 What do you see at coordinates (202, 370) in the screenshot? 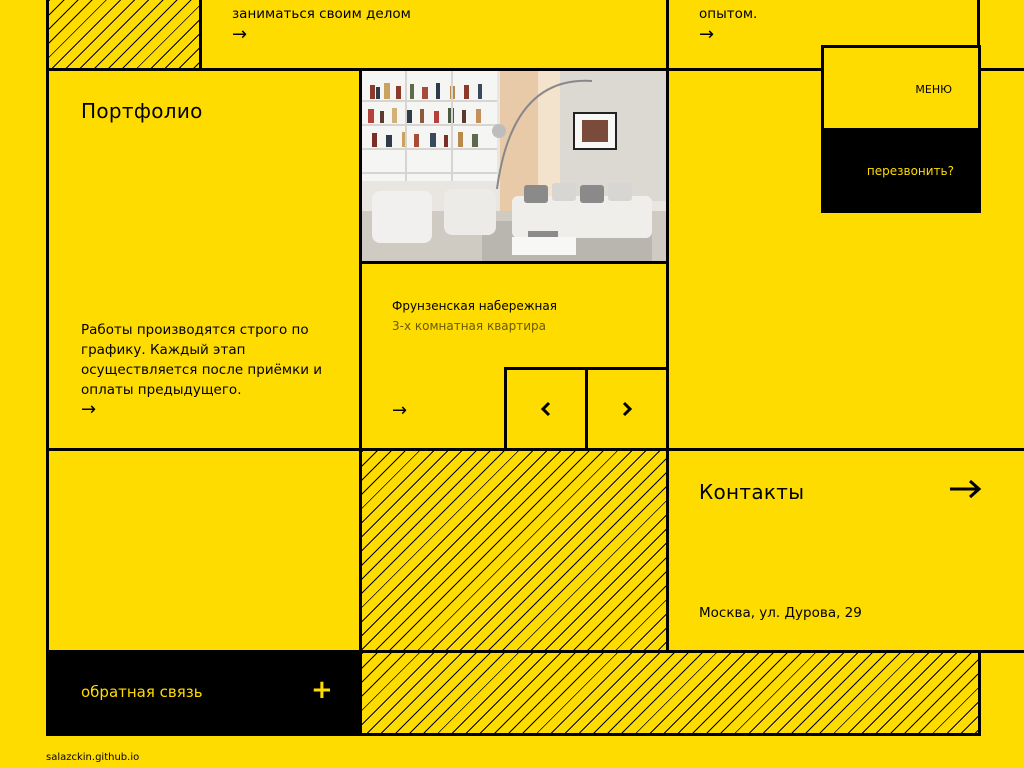
I see `portfolio-description-line: осуществляется после приёмки и` at bounding box center [202, 370].